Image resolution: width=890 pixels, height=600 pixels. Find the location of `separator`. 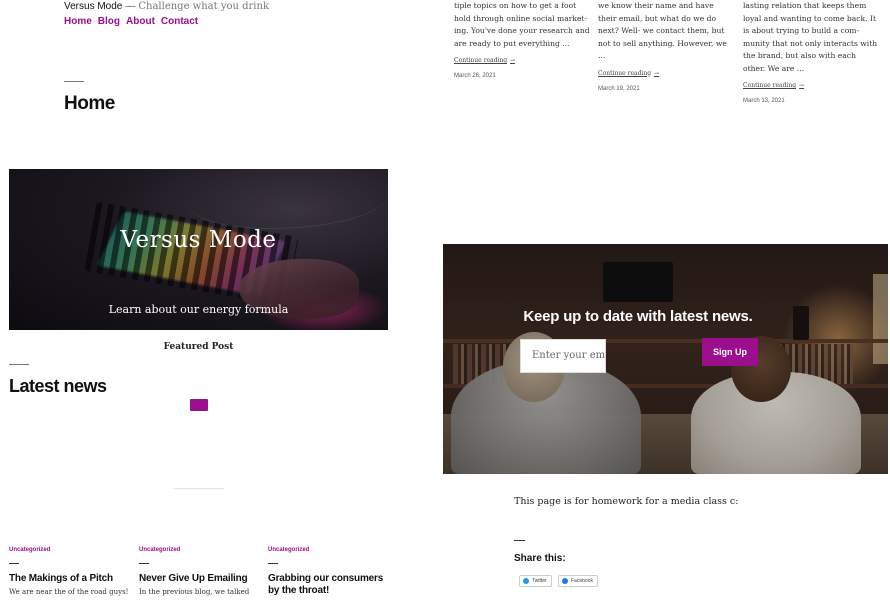

separator is located at coordinates (199, 488).